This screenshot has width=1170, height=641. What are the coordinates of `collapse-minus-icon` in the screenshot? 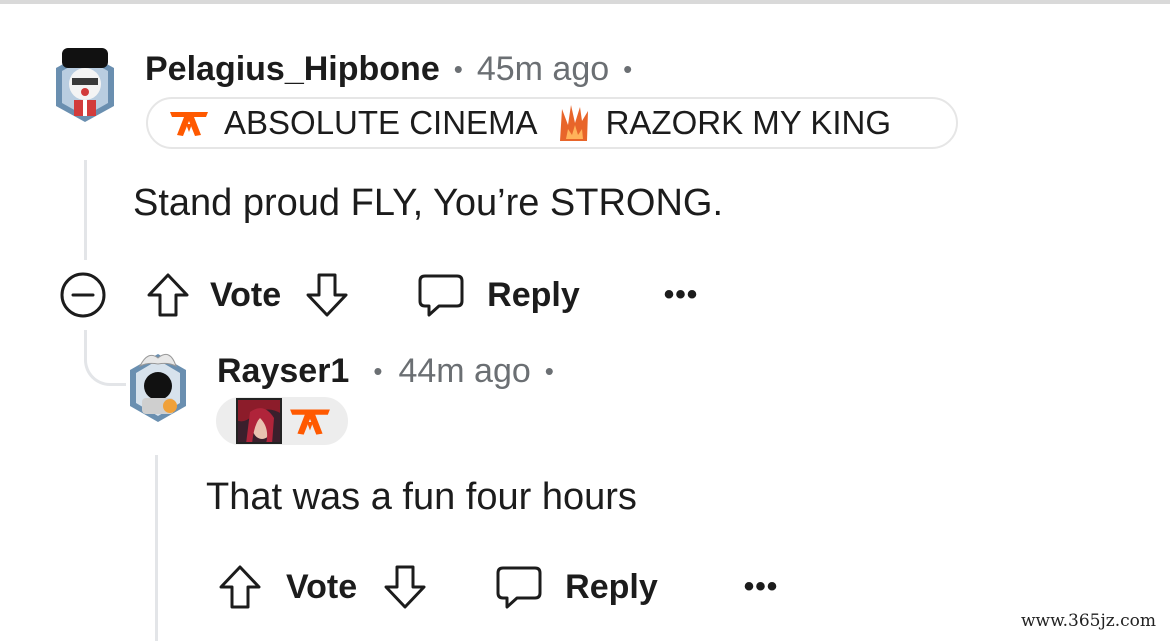 It's located at (83, 295).